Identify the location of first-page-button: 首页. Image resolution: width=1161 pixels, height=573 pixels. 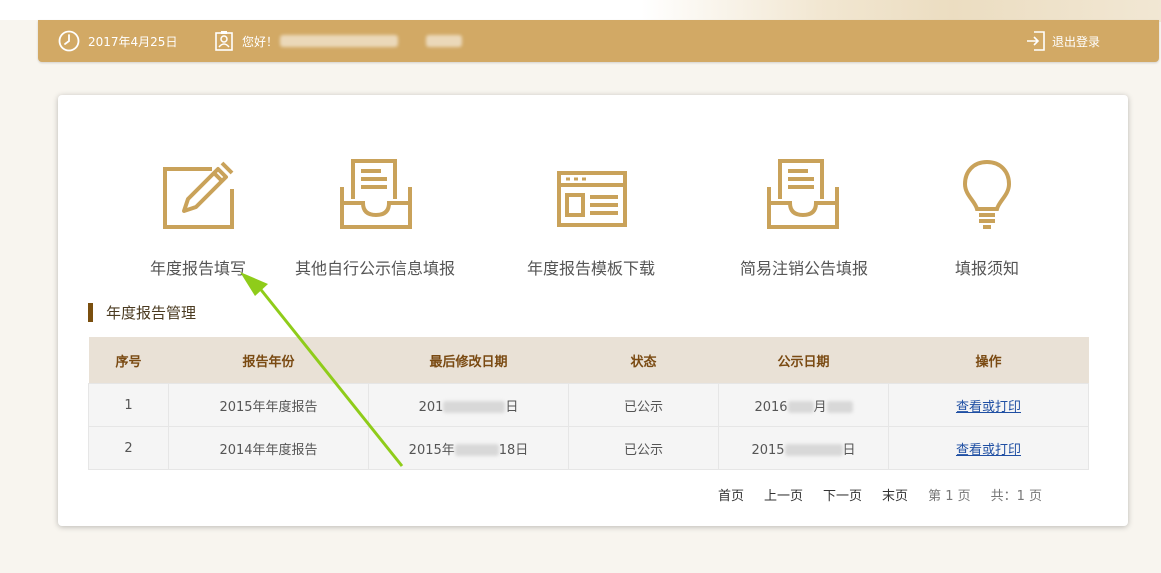
(731, 494).